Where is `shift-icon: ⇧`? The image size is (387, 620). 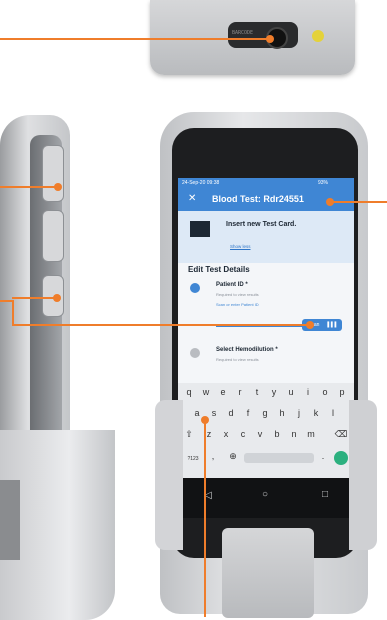 shift-icon: ⇧ is located at coordinates (189, 434).